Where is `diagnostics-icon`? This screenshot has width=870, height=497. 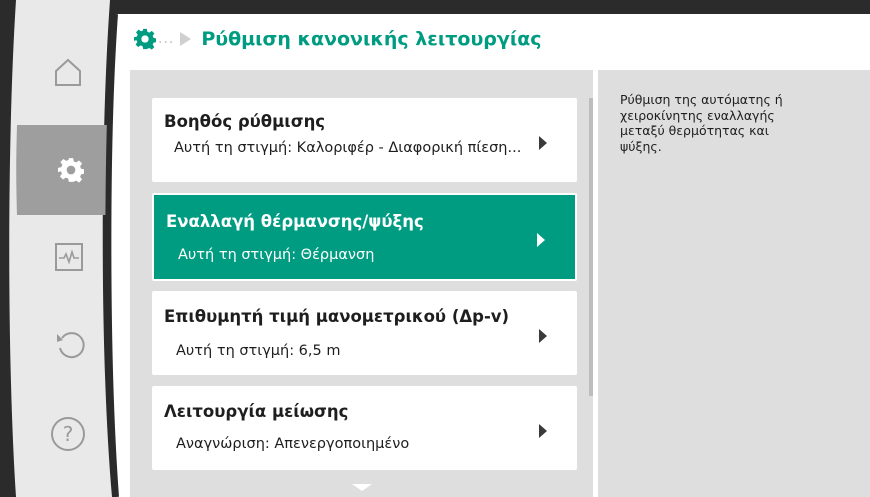 diagnostics-icon is located at coordinates (69, 257).